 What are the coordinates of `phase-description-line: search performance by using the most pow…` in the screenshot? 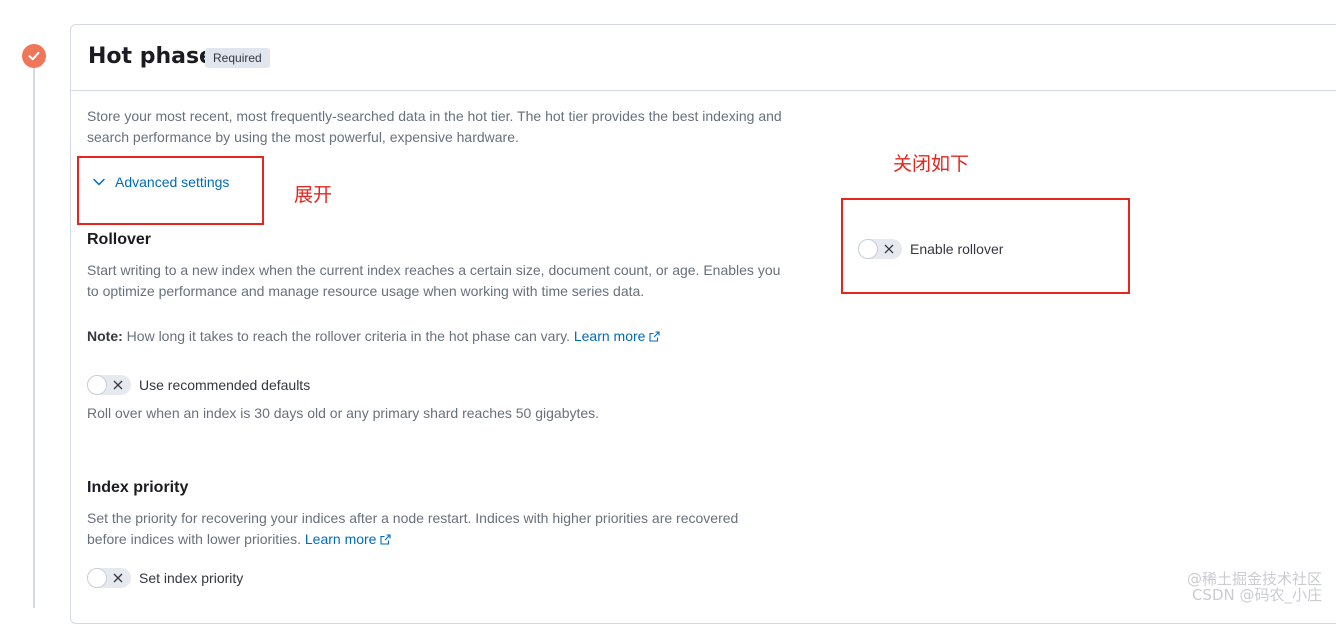 It's located at (303, 137).